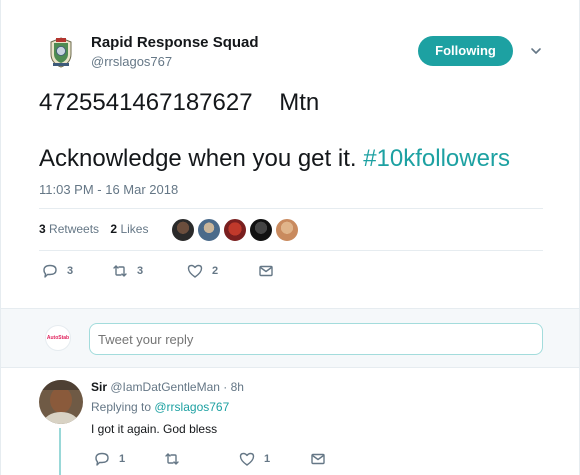 The image size is (580, 475). Describe the element at coordinates (165, 387) in the screenshot. I see `reply-author-handle: @IamDatGentleMan` at that location.